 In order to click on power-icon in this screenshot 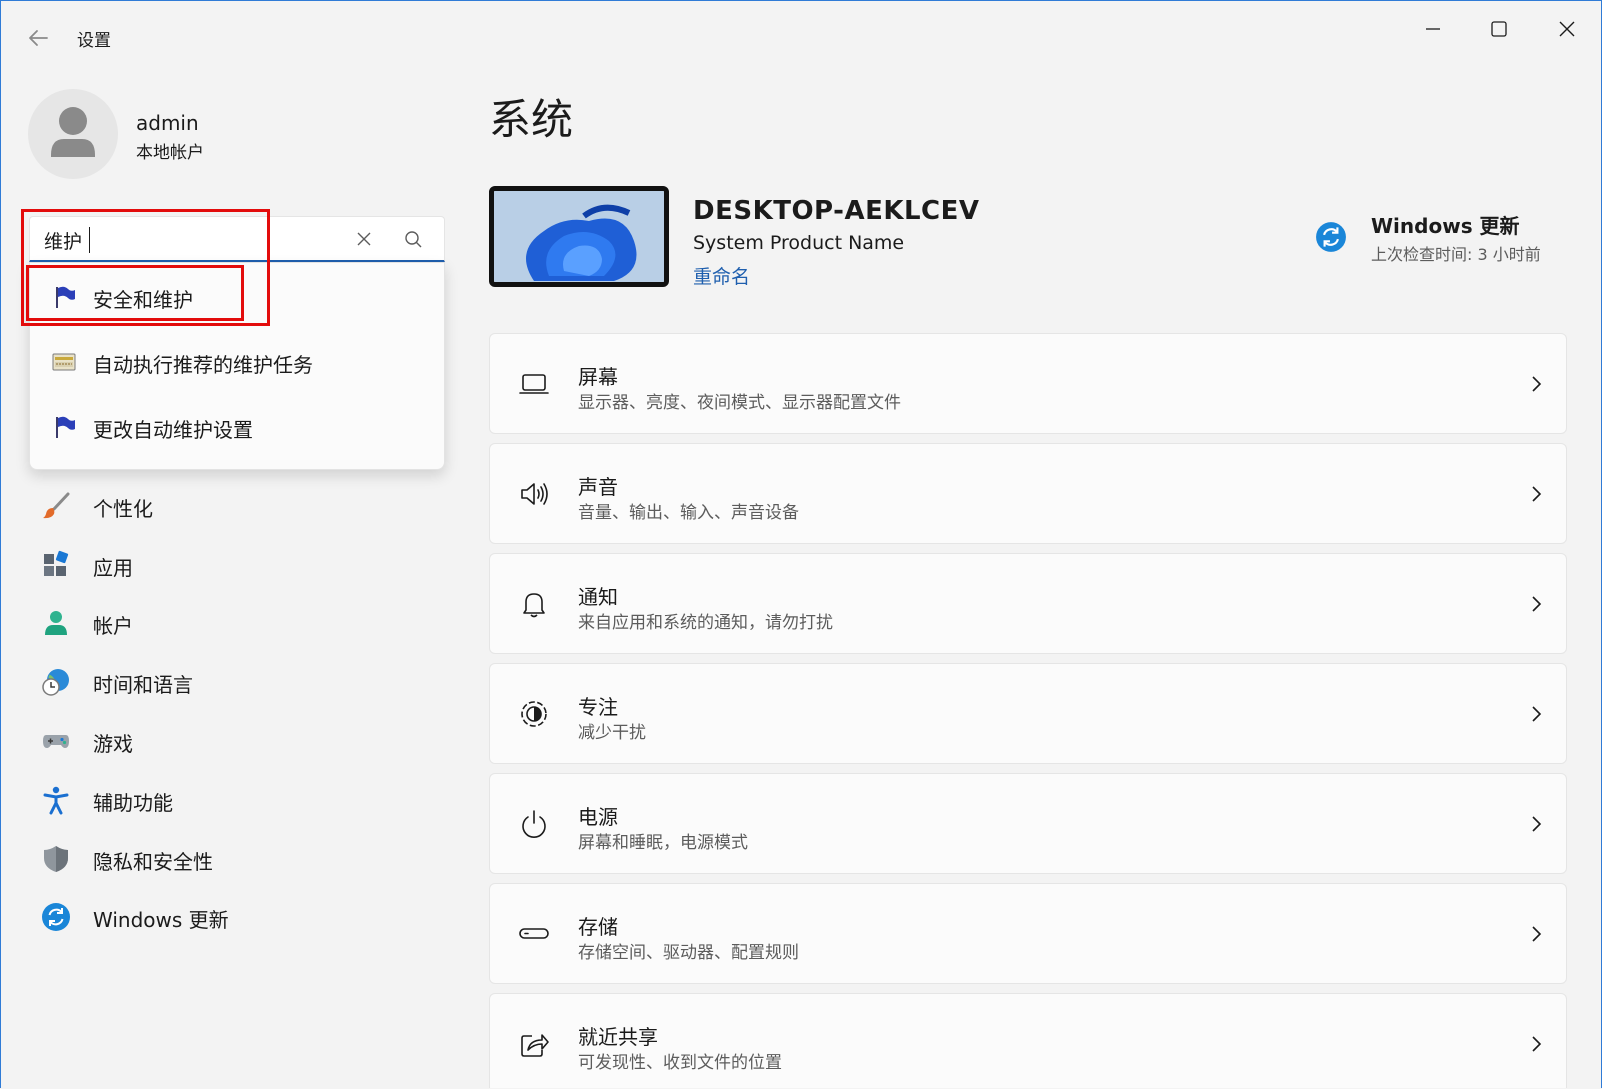, I will do `click(534, 824)`.